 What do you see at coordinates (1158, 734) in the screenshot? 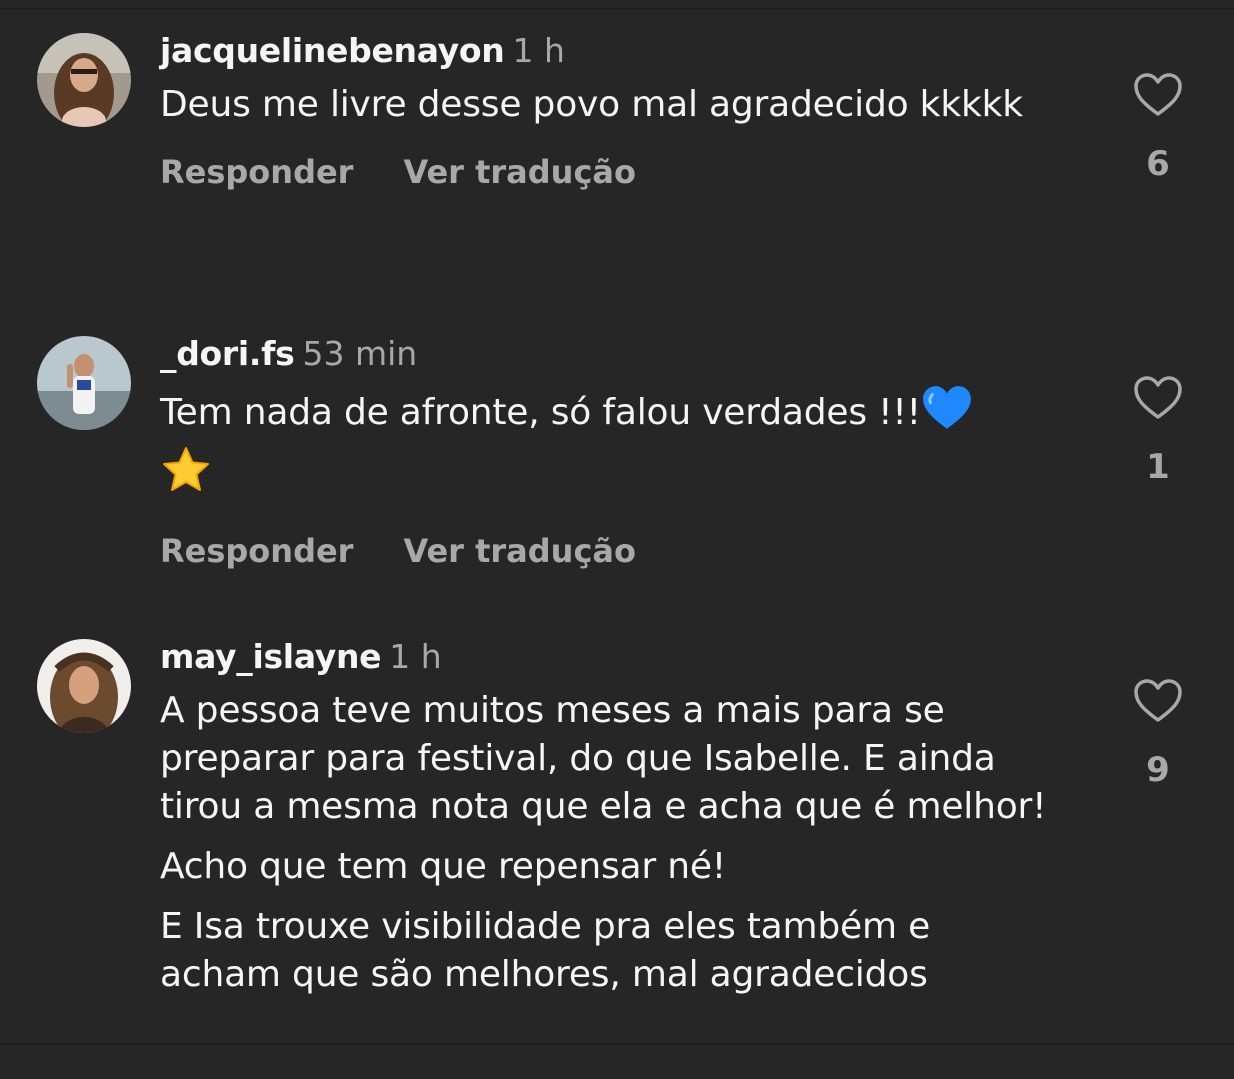
I see `like-section: 9` at bounding box center [1158, 734].